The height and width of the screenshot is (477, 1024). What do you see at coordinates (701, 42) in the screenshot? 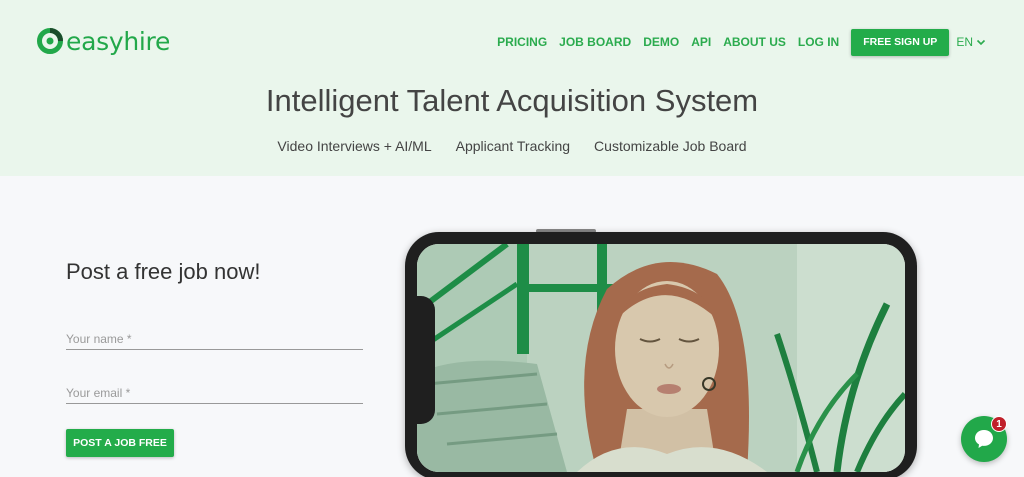
I see `nav-api: API` at bounding box center [701, 42].